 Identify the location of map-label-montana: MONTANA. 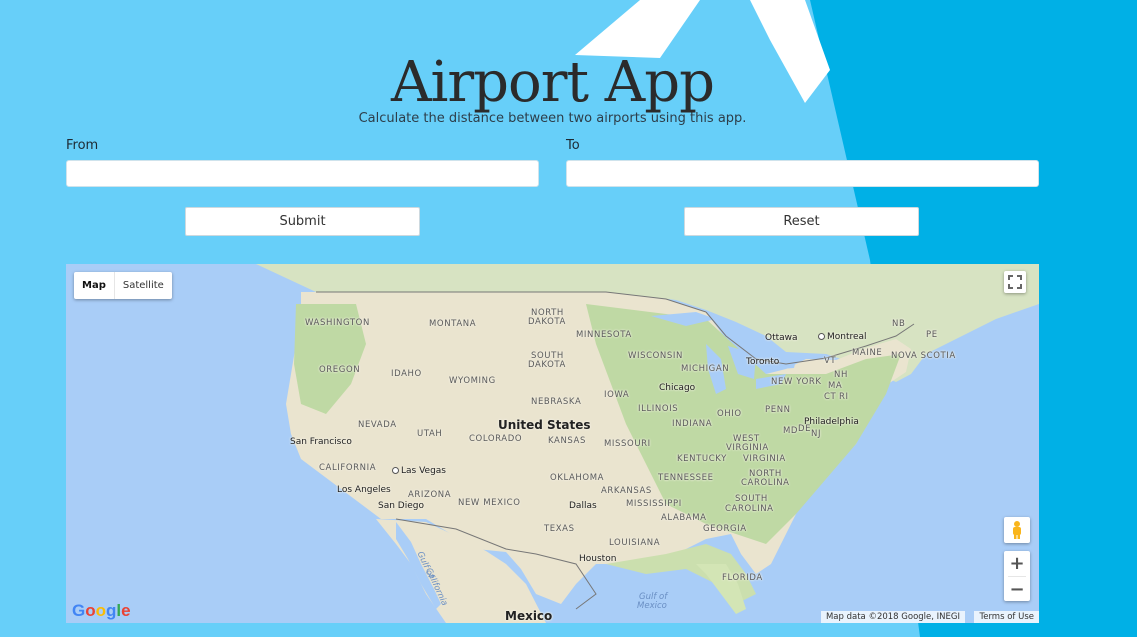
(453, 324).